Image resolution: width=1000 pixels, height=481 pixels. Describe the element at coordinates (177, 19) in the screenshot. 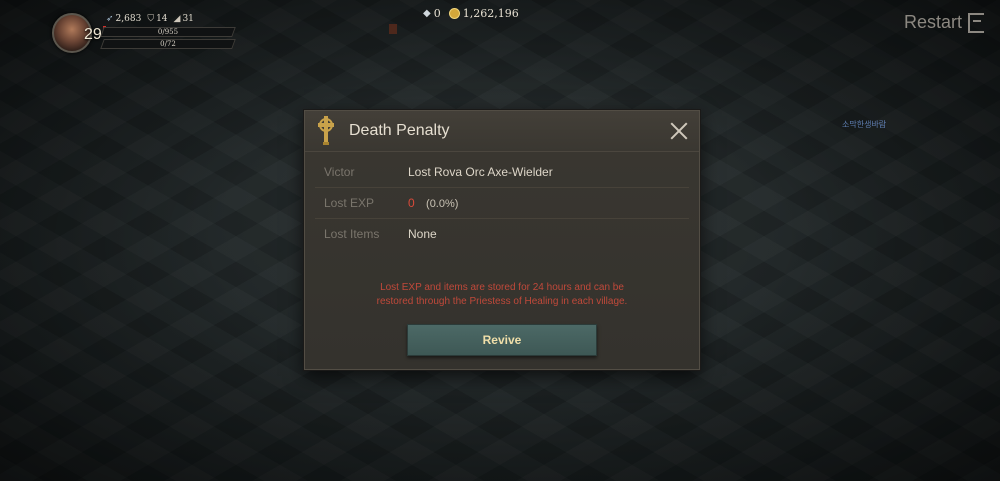

I see `boot-icon: ◢` at that location.